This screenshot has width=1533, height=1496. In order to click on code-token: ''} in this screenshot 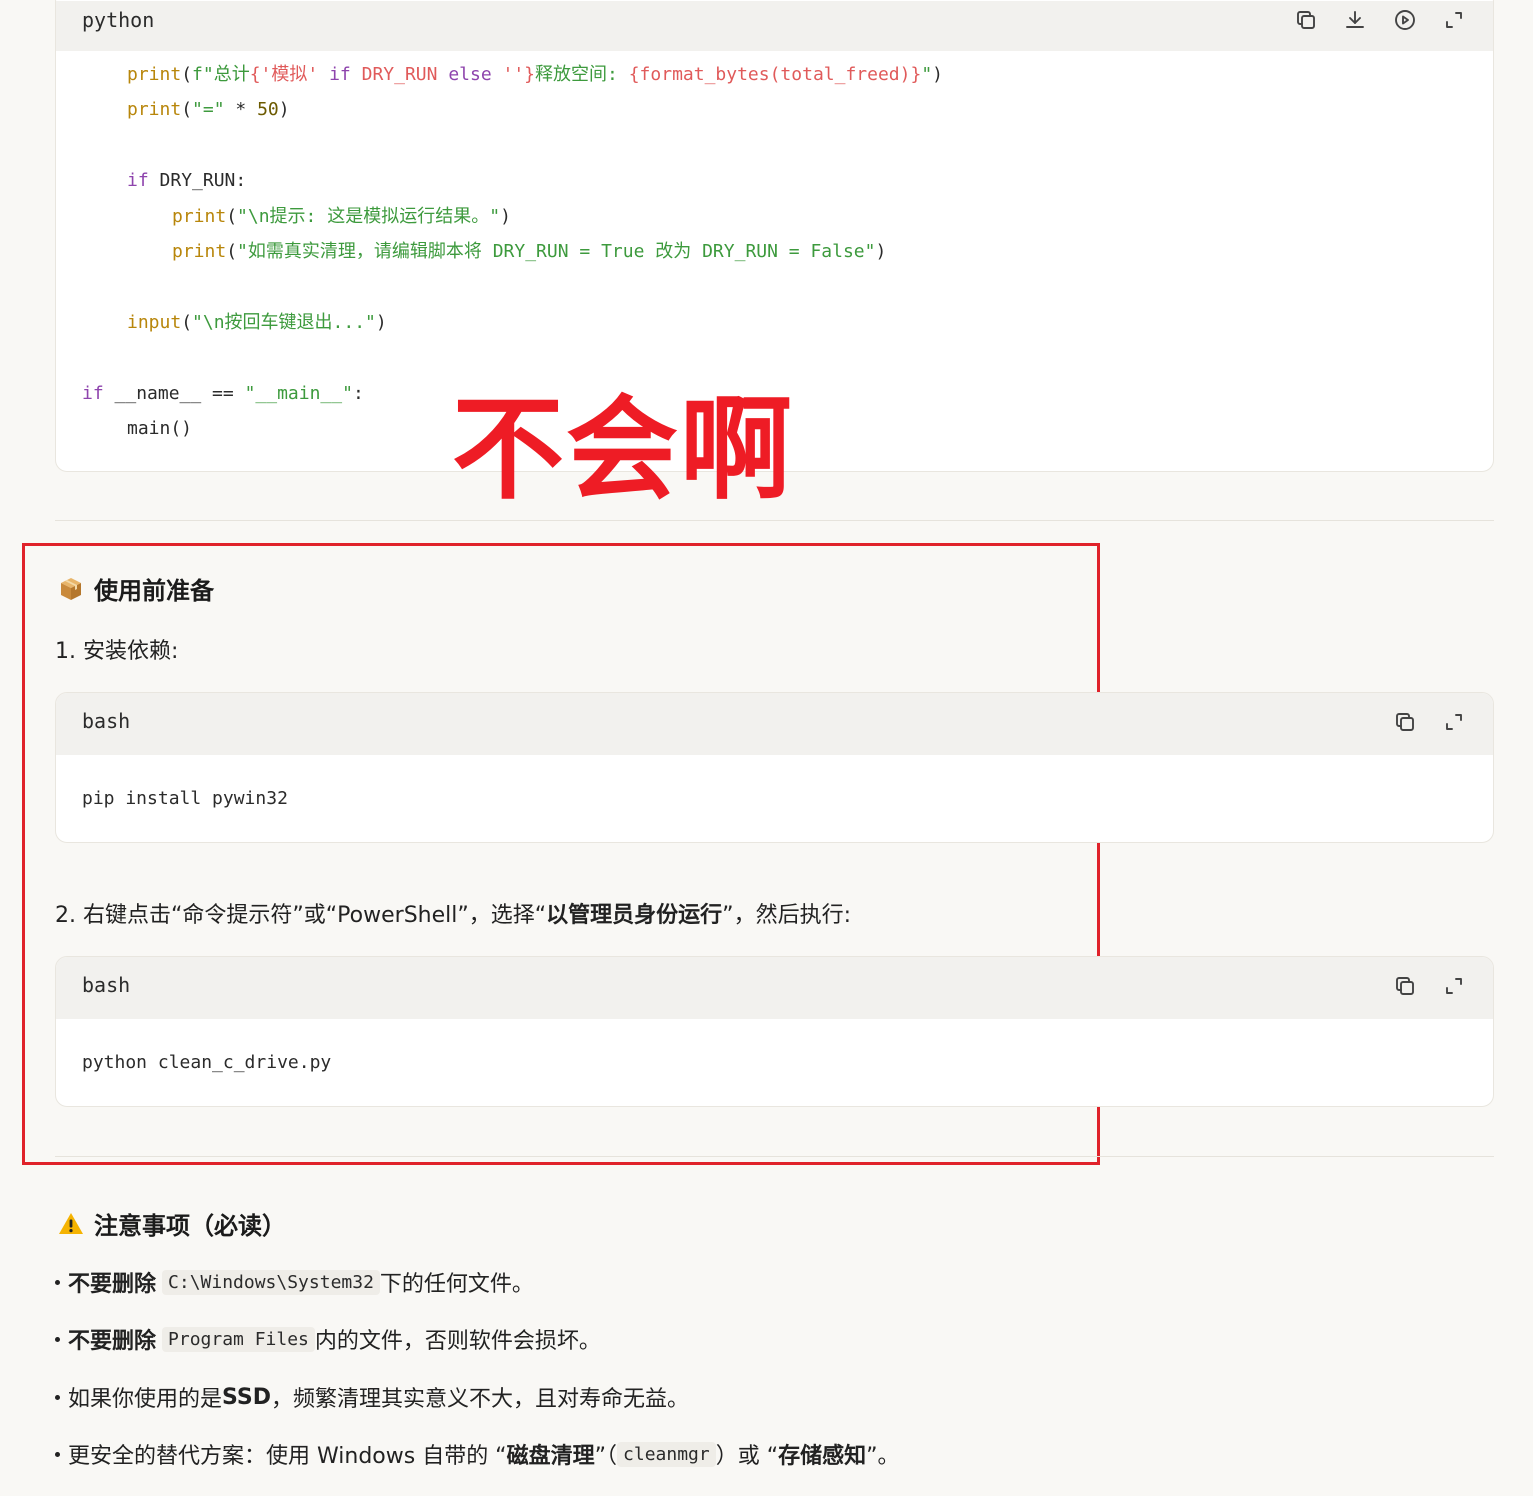, I will do `click(513, 74)`.